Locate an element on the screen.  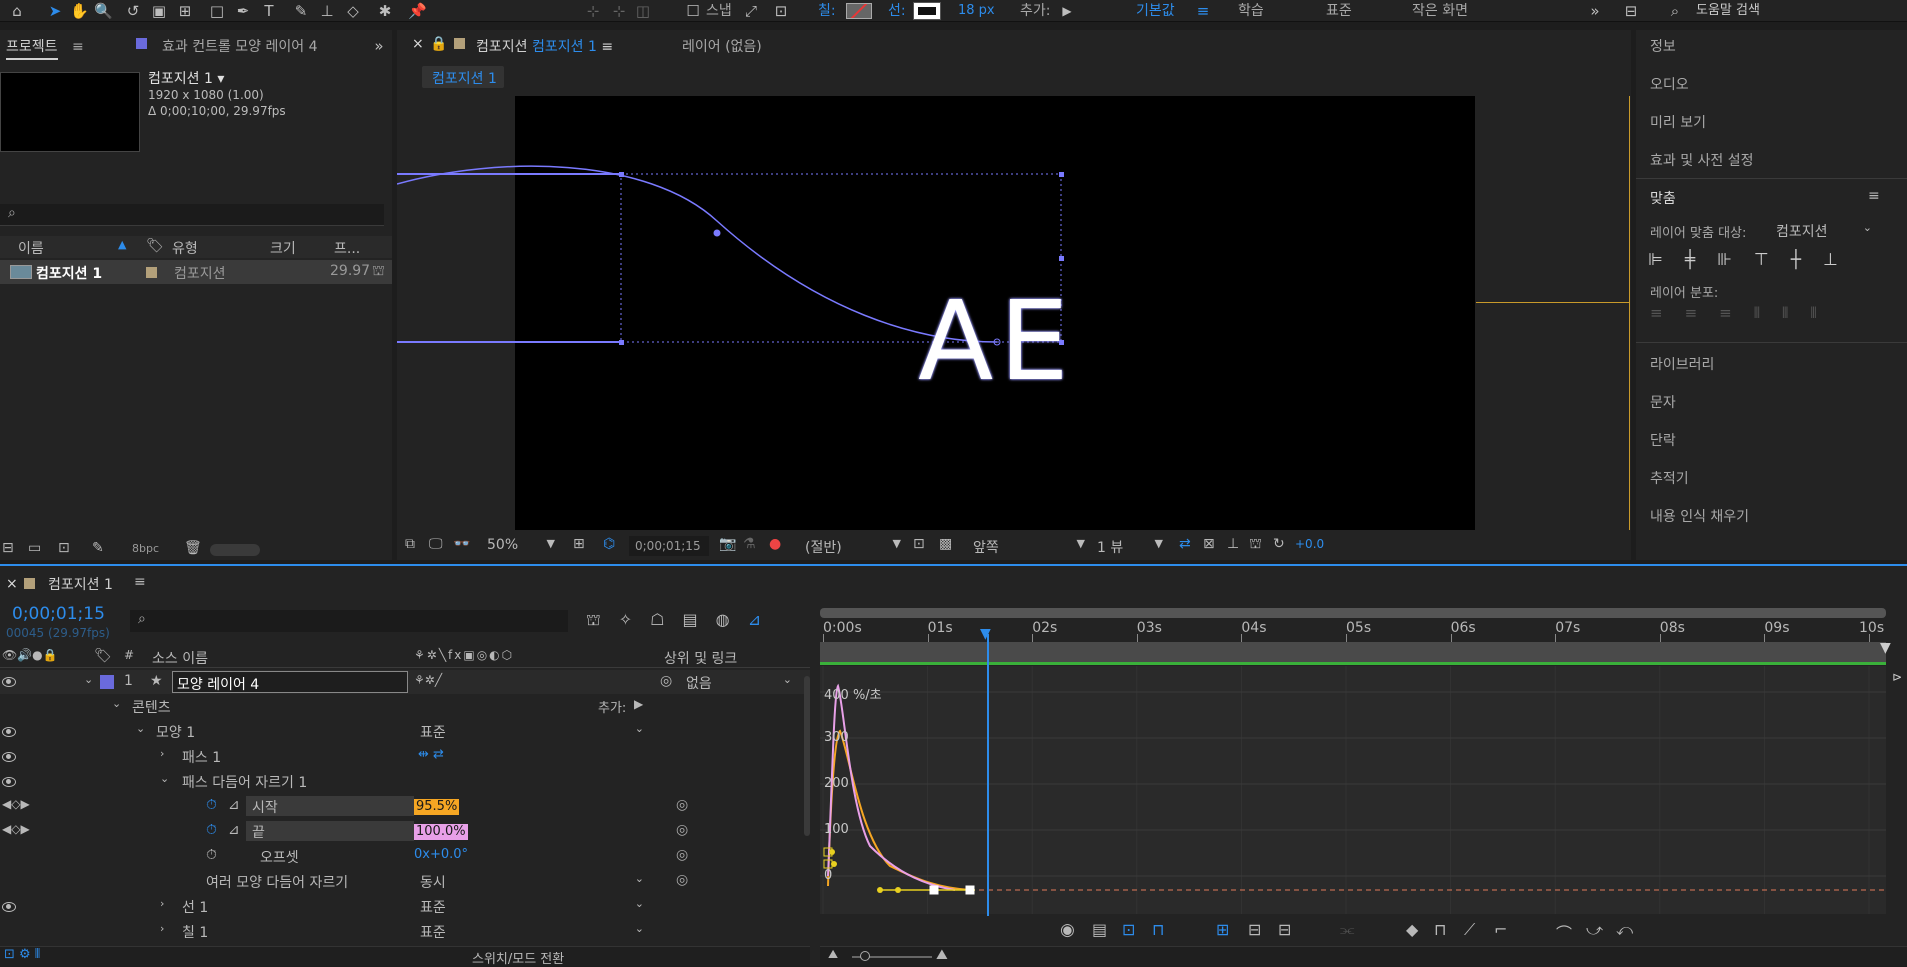
stroke1-blend-dropdown: 표준 ⌄ is located at coordinates (534, 906).